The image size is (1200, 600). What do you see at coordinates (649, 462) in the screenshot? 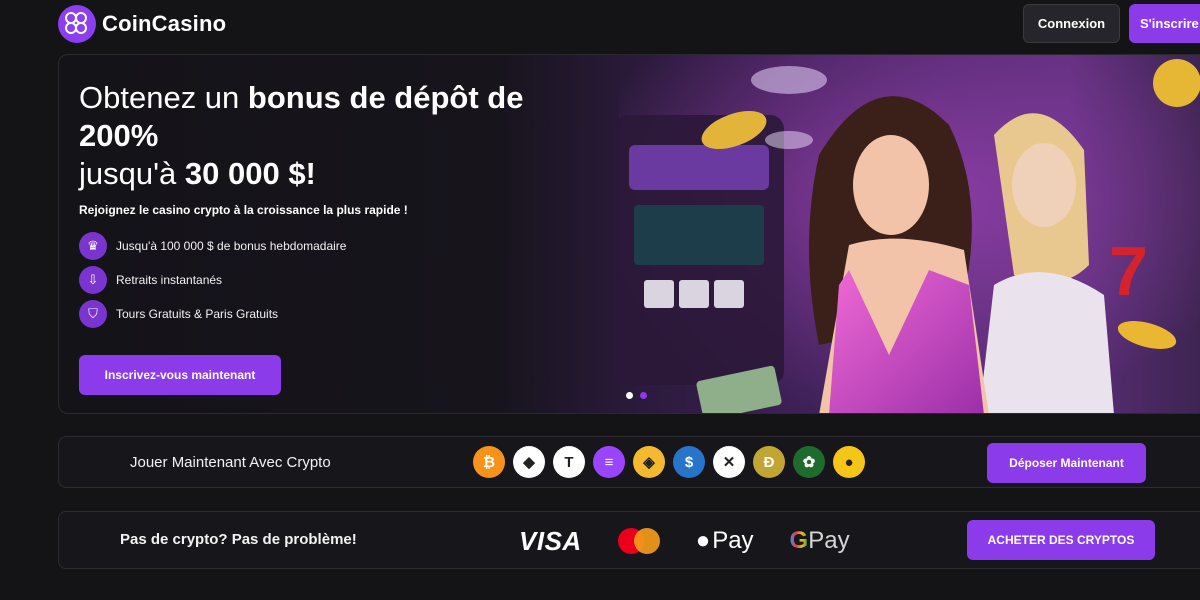
I see `bnb-icon: ◈` at bounding box center [649, 462].